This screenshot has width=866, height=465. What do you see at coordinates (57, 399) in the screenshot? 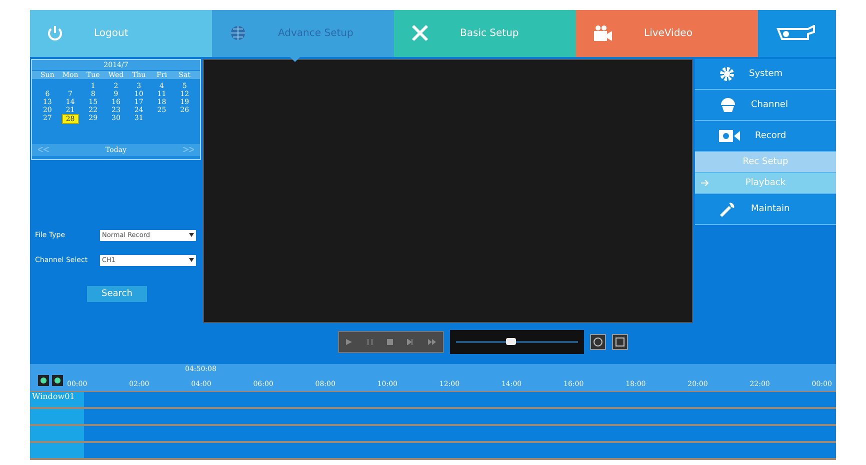
I see `channel-label: Window01` at bounding box center [57, 399].